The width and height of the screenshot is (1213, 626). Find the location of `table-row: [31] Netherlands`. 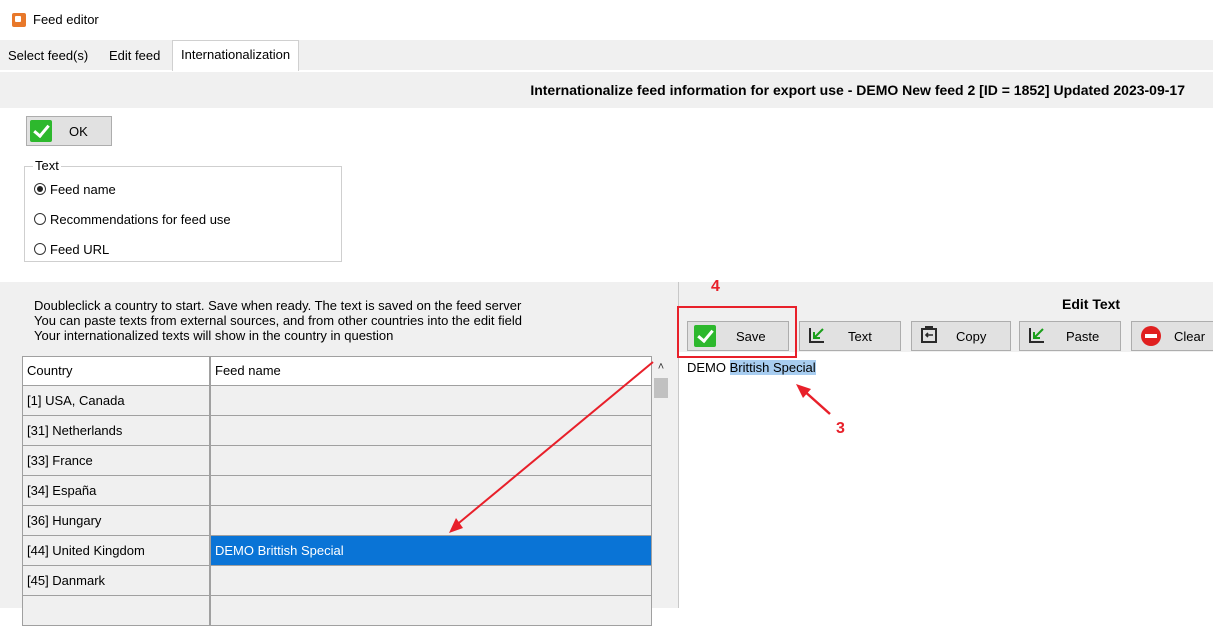

table-row: [31] Netherlands is located at coordinates (337, 431).